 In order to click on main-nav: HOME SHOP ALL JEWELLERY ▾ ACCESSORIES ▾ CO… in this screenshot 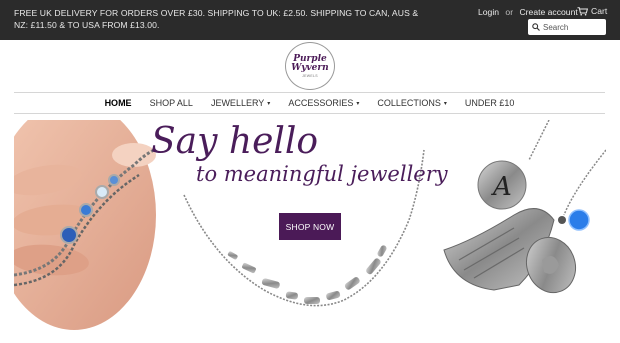, I will do `click(309, 103)`.